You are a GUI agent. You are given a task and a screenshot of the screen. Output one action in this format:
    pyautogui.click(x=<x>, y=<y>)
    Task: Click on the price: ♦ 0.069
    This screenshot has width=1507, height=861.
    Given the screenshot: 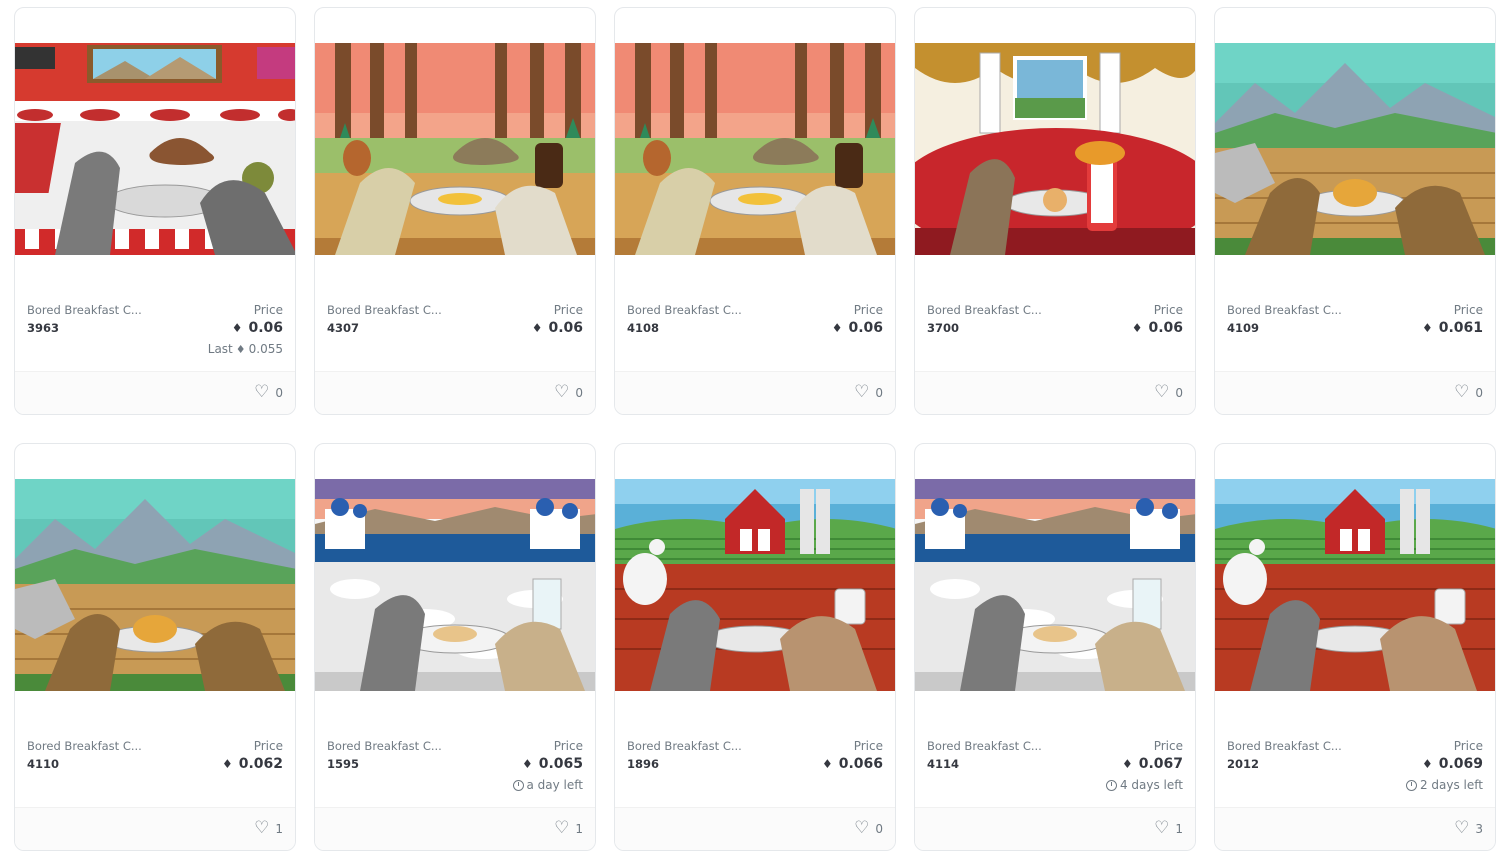 What is the action you would take?
    pyautogui.click(x=1452, y=764)
    